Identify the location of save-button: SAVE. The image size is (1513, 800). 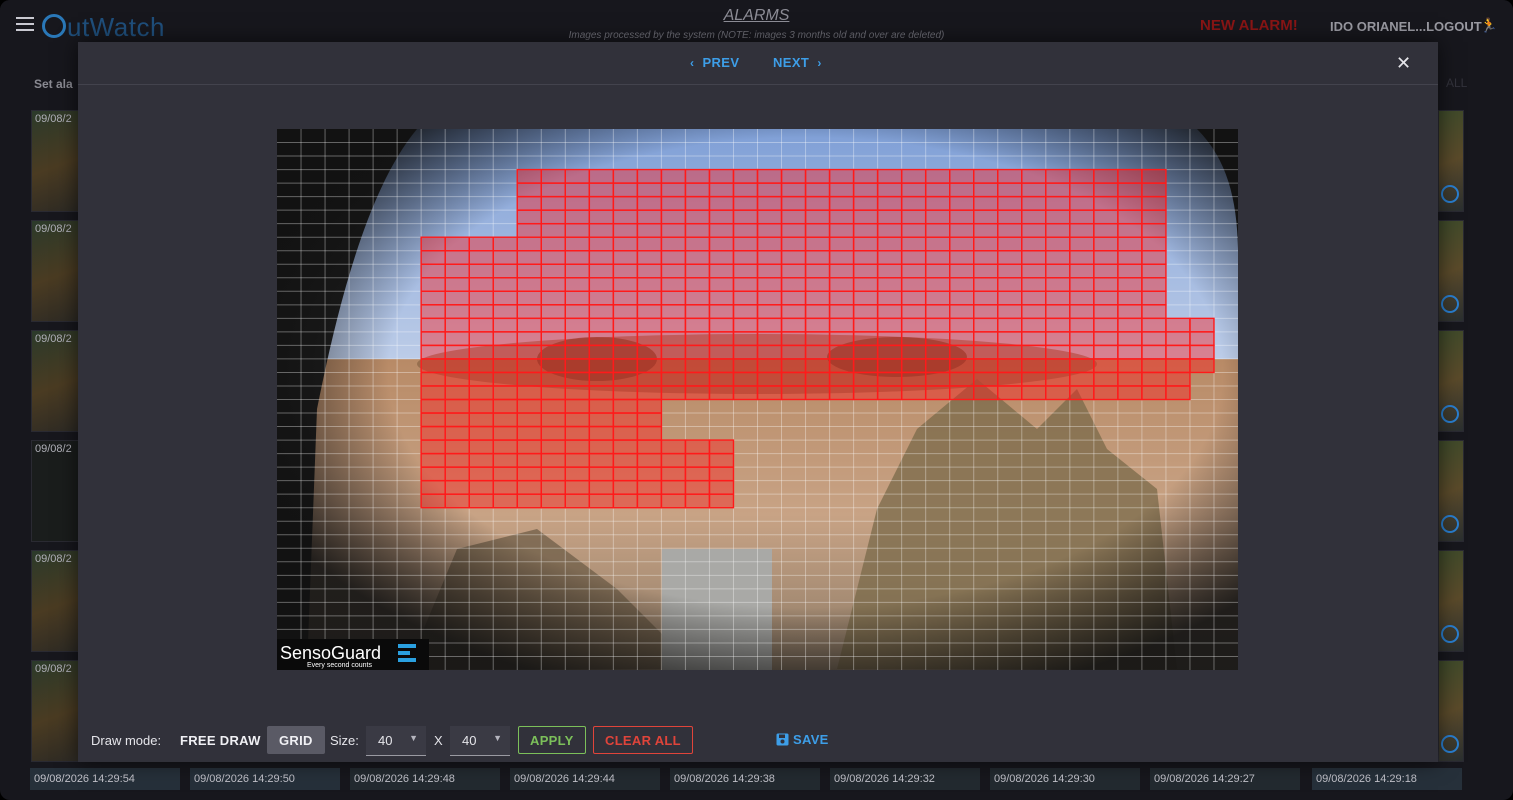
(802, 739).